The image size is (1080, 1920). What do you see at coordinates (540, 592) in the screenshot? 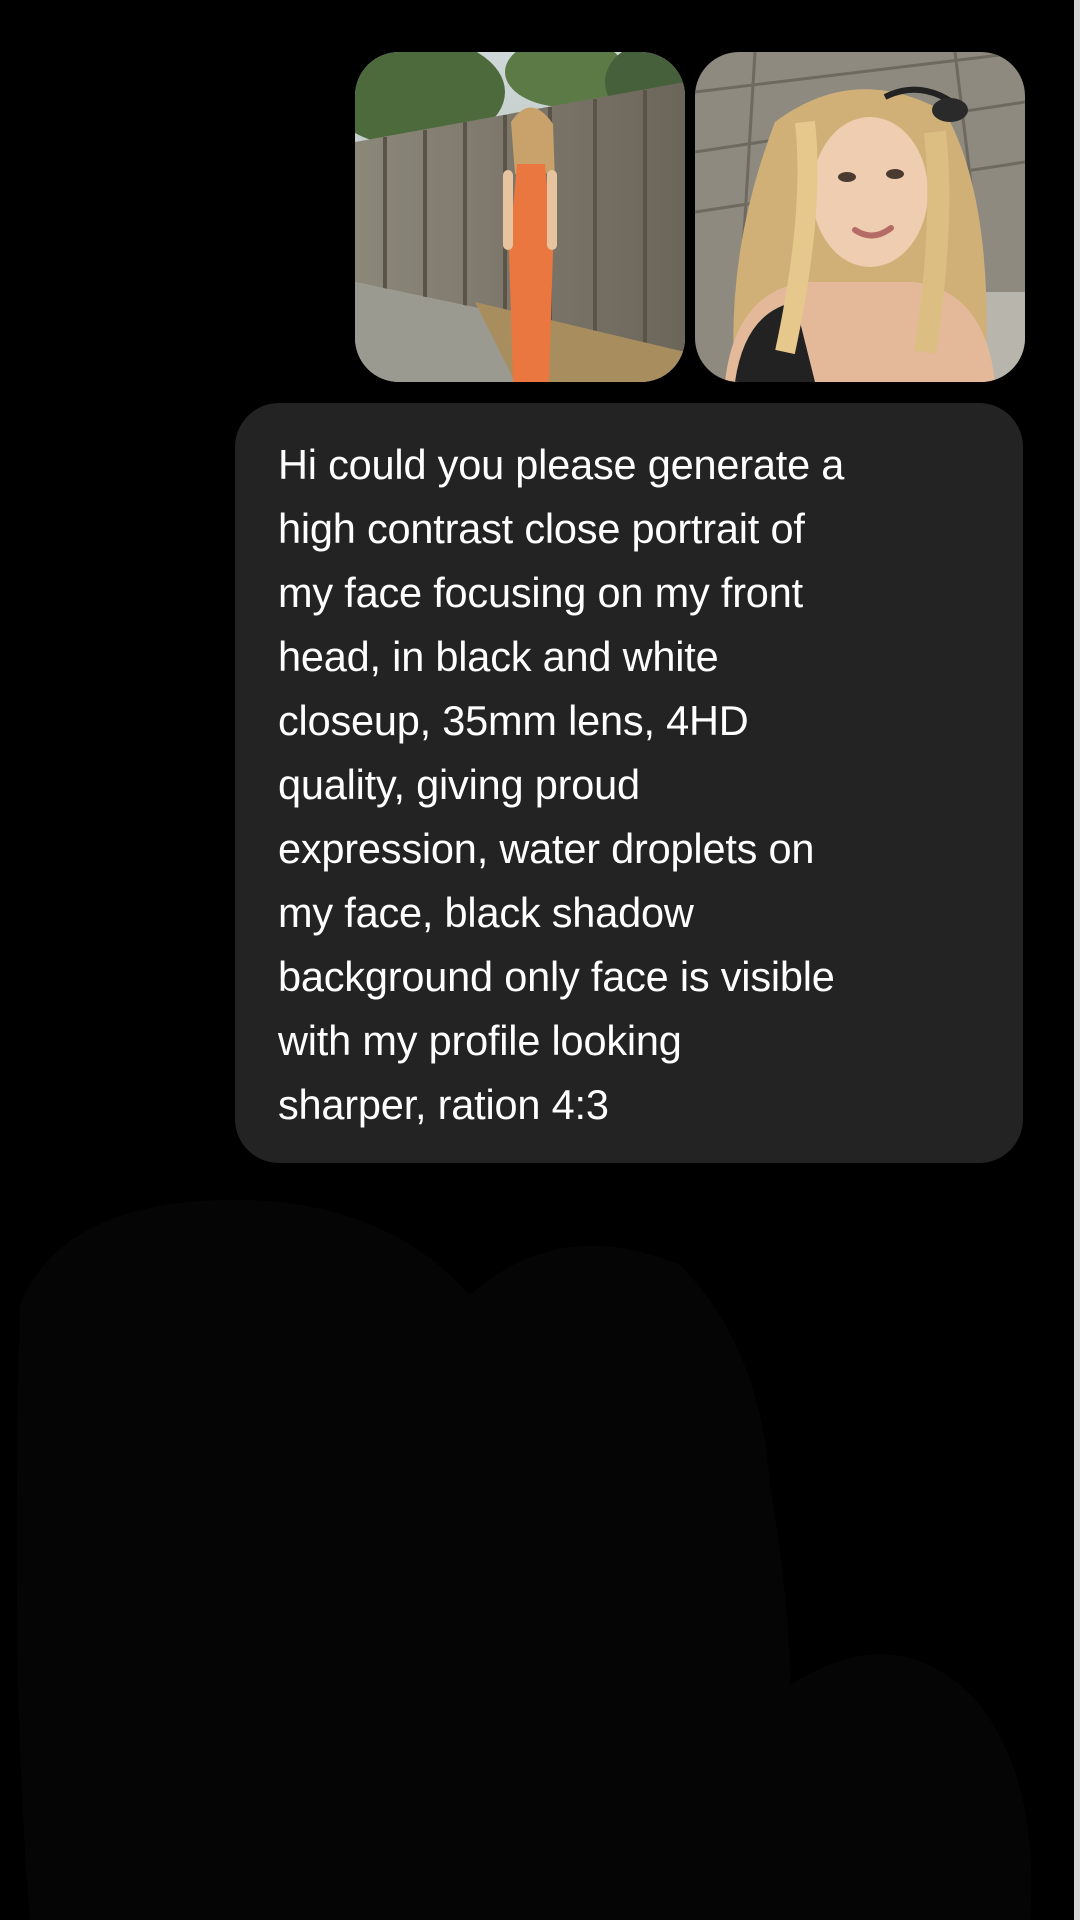
I see `message-line: my face focusing on my front` at bounding box center [540, 592].